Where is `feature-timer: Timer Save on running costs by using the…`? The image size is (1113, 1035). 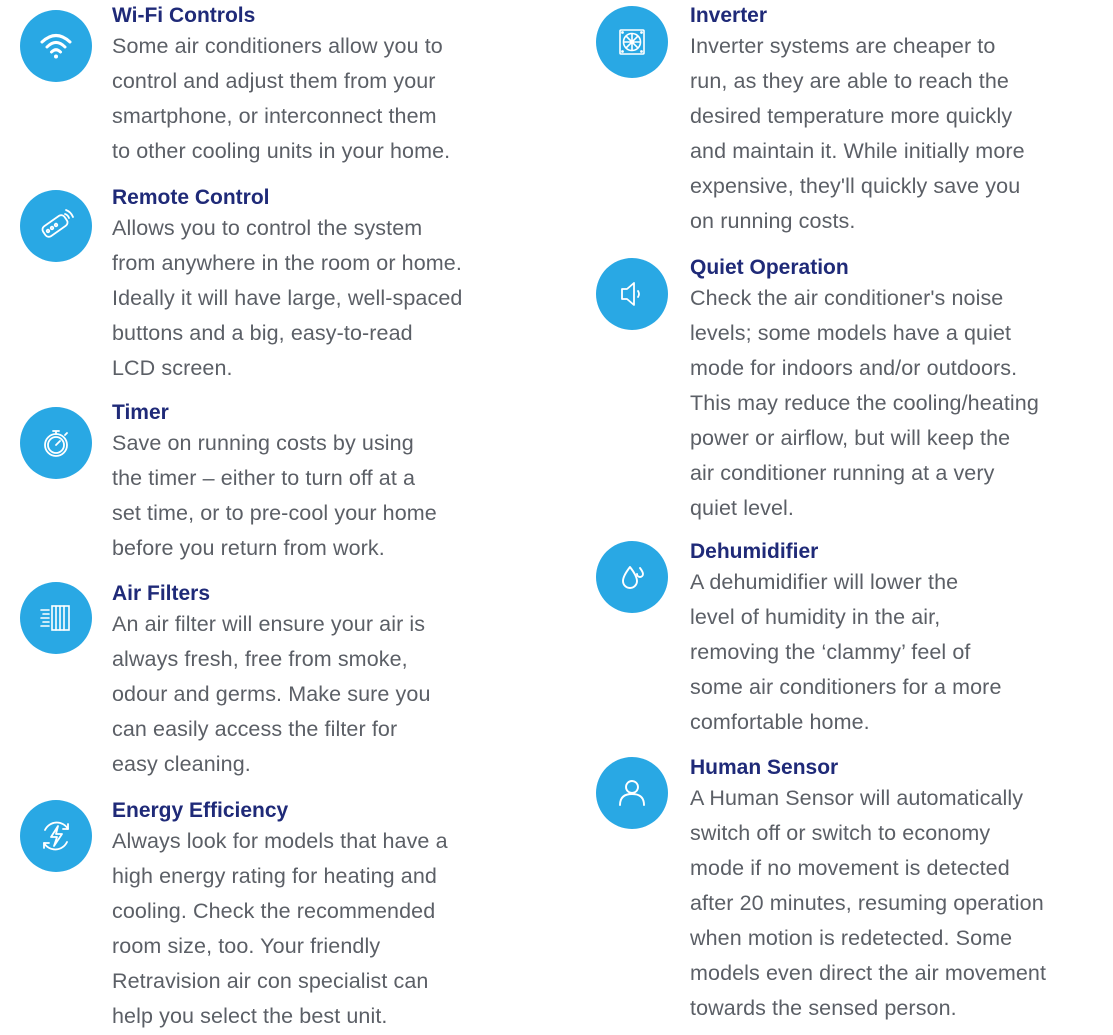
feature-timer: Timer Save on running costs by using the… is located at coordinates (280, 482).